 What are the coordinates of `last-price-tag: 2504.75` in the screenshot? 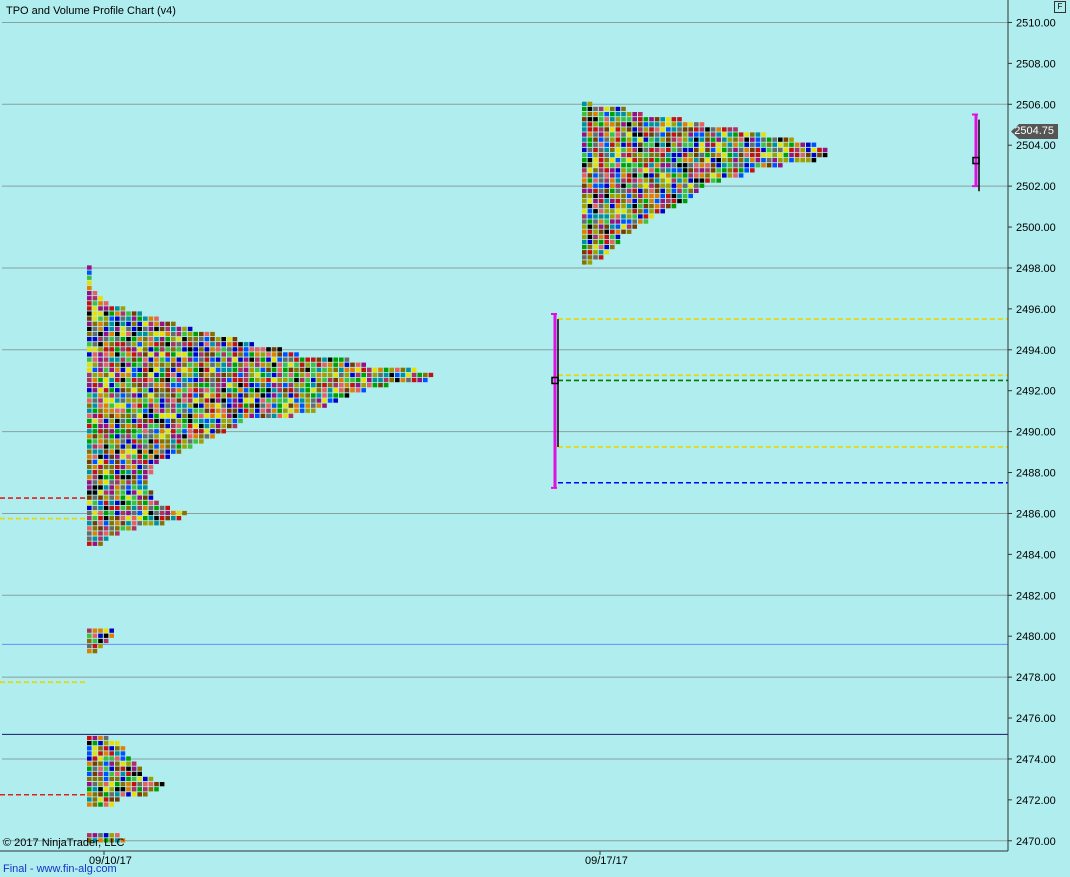 It's located at (1034, 131).